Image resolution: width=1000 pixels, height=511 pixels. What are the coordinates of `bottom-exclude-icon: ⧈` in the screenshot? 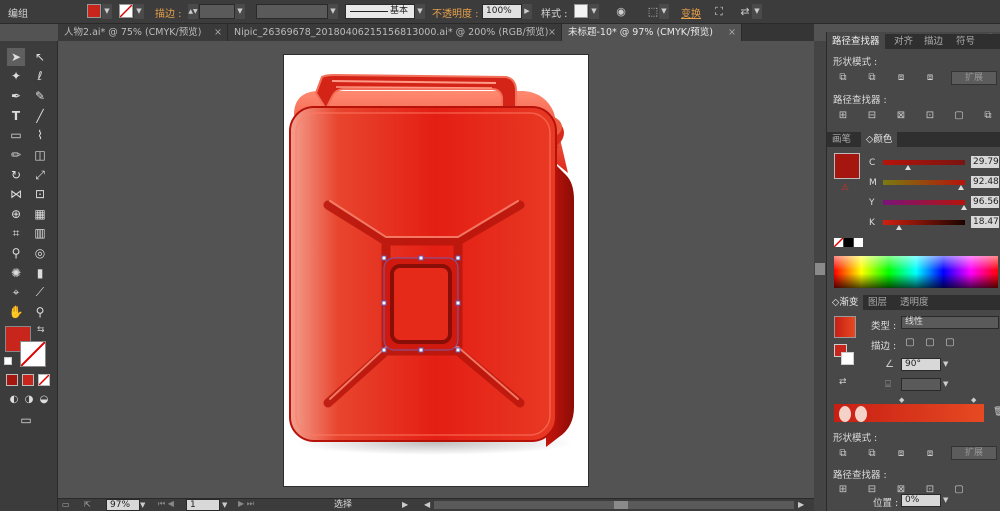 It's located at (930, 454).